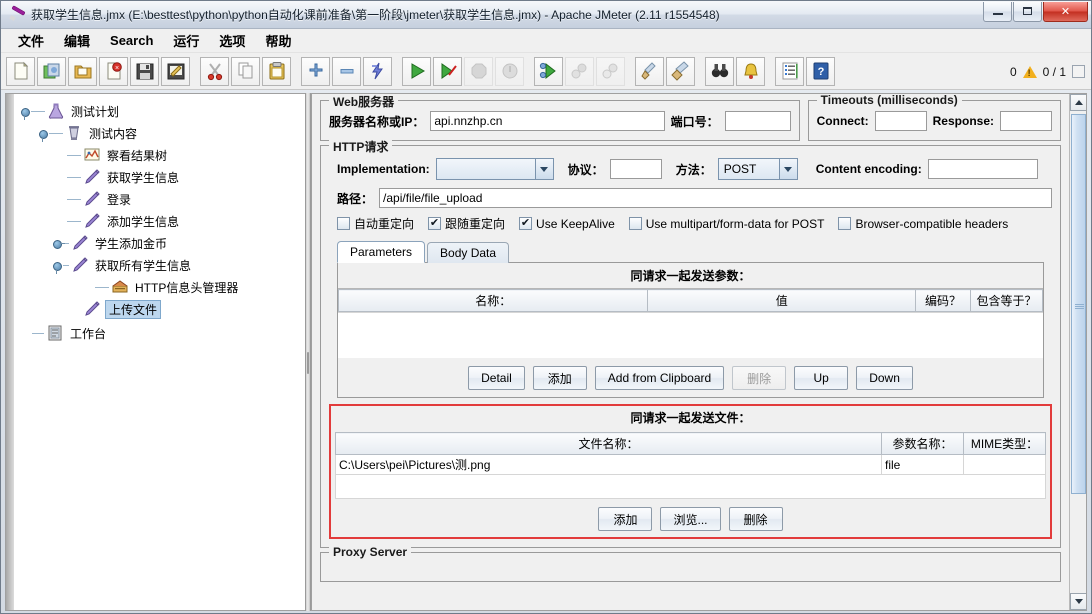 Image resolution: width=1092 pixels, height=614 pixels. Describe the element at coordinates (494, 169) in the screenshot. I see `implementation-combo` at that location.